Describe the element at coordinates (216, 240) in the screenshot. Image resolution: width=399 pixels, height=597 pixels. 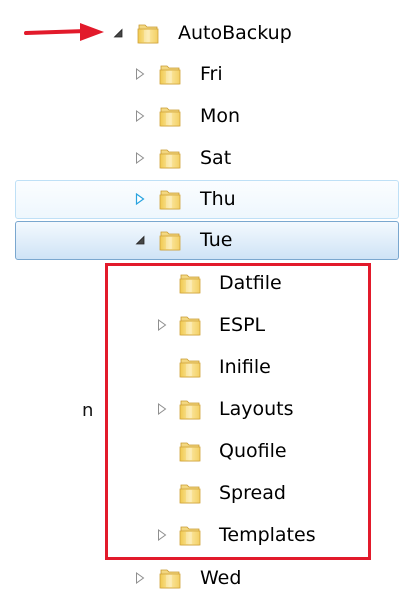
I see `tree-item-label: Tue` at that location.